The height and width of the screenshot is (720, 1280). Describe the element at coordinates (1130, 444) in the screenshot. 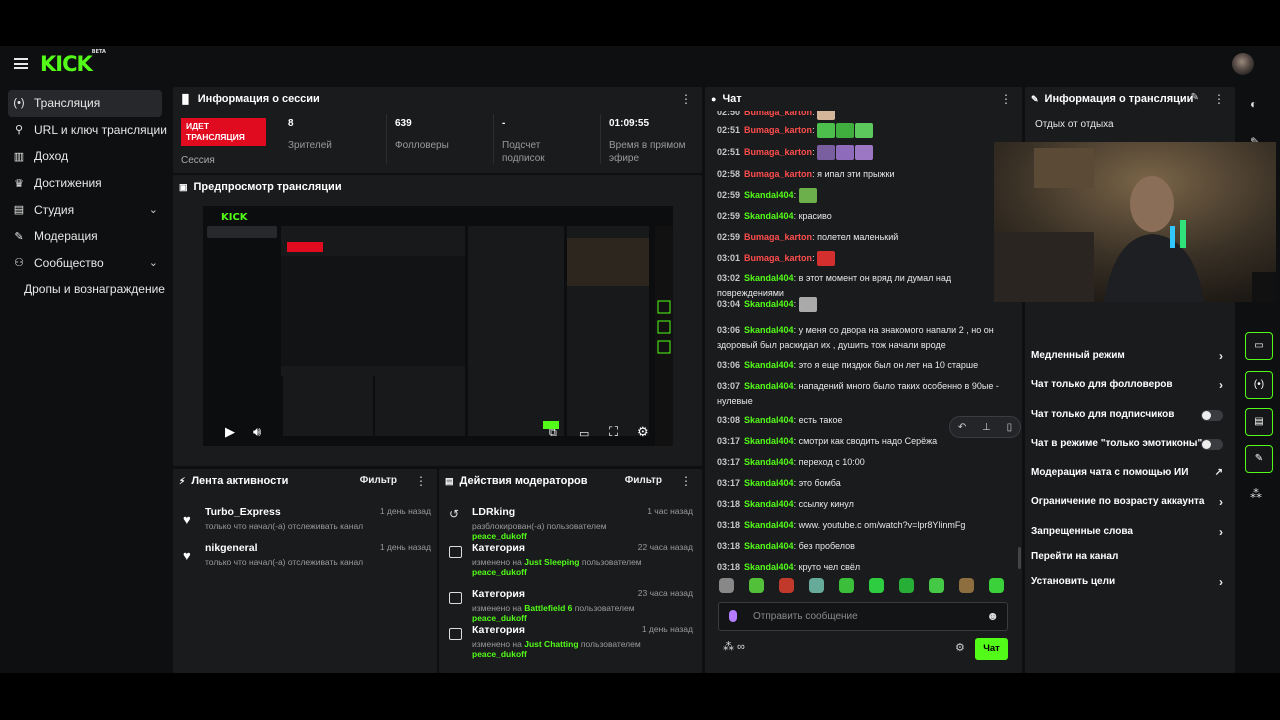

I see `stream-option: Чат в режиме "только эмотиконы"` at that location.